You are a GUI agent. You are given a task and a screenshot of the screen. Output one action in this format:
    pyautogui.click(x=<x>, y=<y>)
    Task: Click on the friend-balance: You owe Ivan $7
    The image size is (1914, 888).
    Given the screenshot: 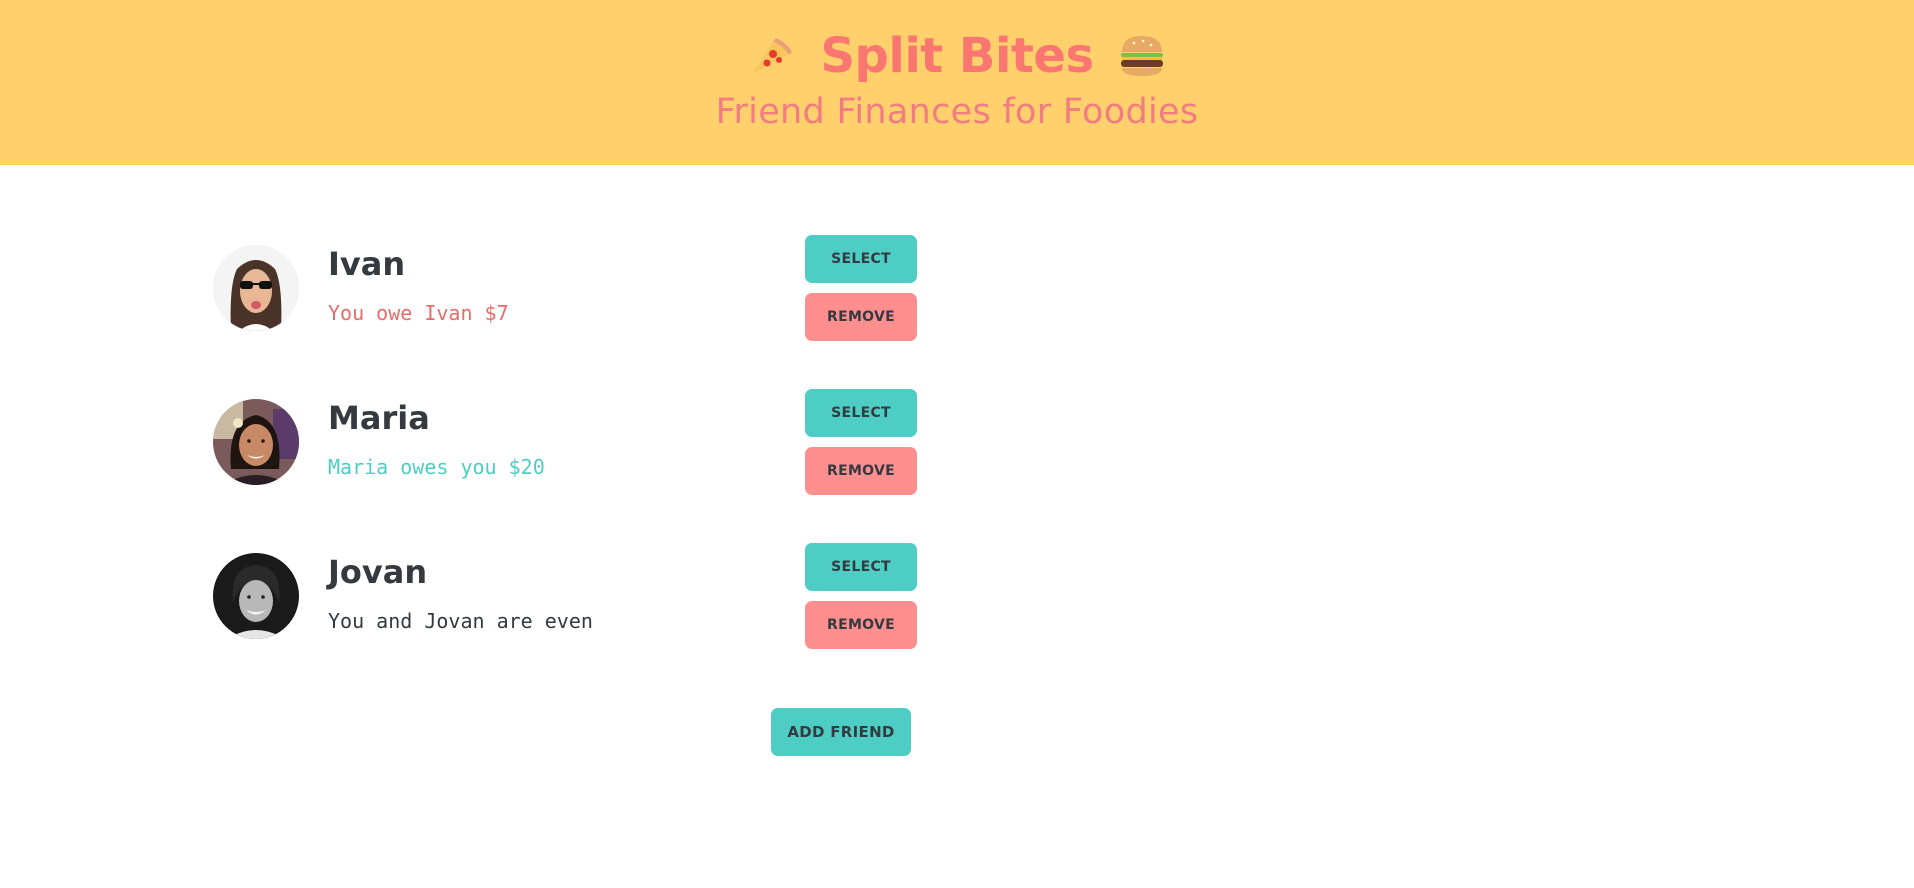 What is the action you would take?
    pyautogui.click(x=418, y=313)
    